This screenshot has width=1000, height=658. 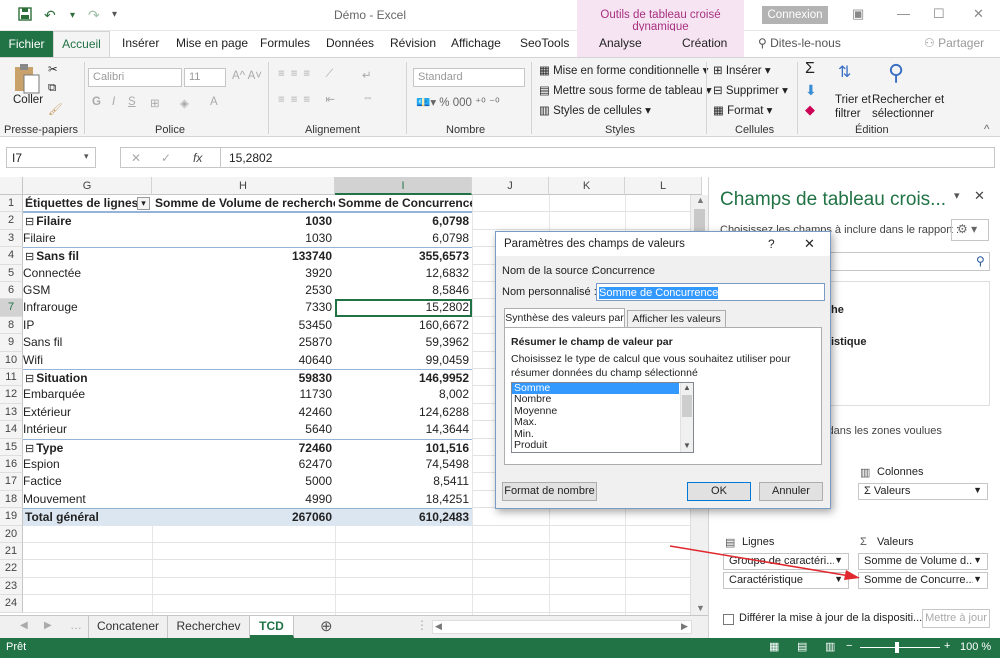 I want to click on maximize-icon: ☐, so click(x=939, y=14).